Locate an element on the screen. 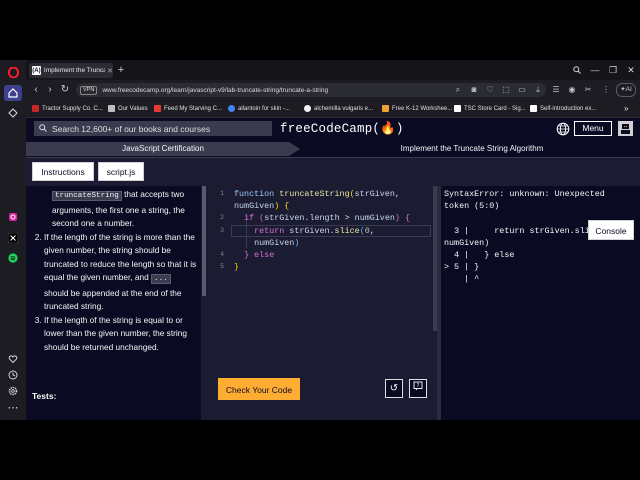 Image resolution: width=640 pixels, height=480 pixels. browser-sidebar: ⋯ is located at coordinates (13, 240).